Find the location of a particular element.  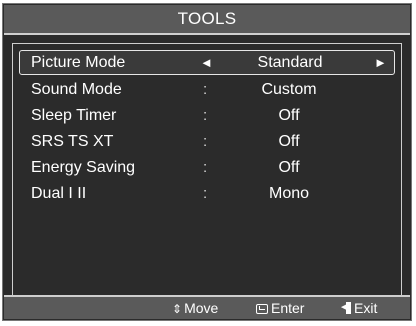

menu-item-sleep-timer: Sleep Timer : Off is located at coordinates (207, 115).